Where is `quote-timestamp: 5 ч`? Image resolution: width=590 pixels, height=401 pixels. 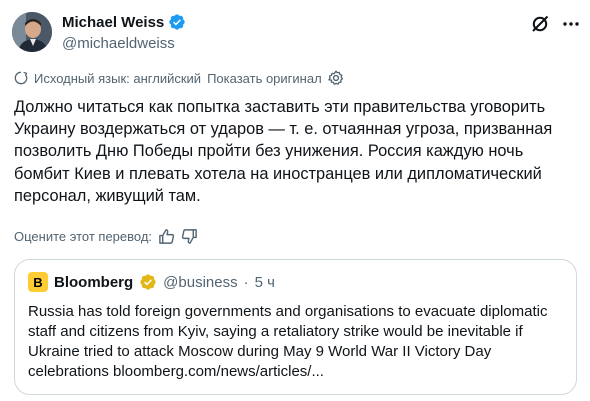 quote-timestamp: 5 ч is located at coordinates (265, 282).